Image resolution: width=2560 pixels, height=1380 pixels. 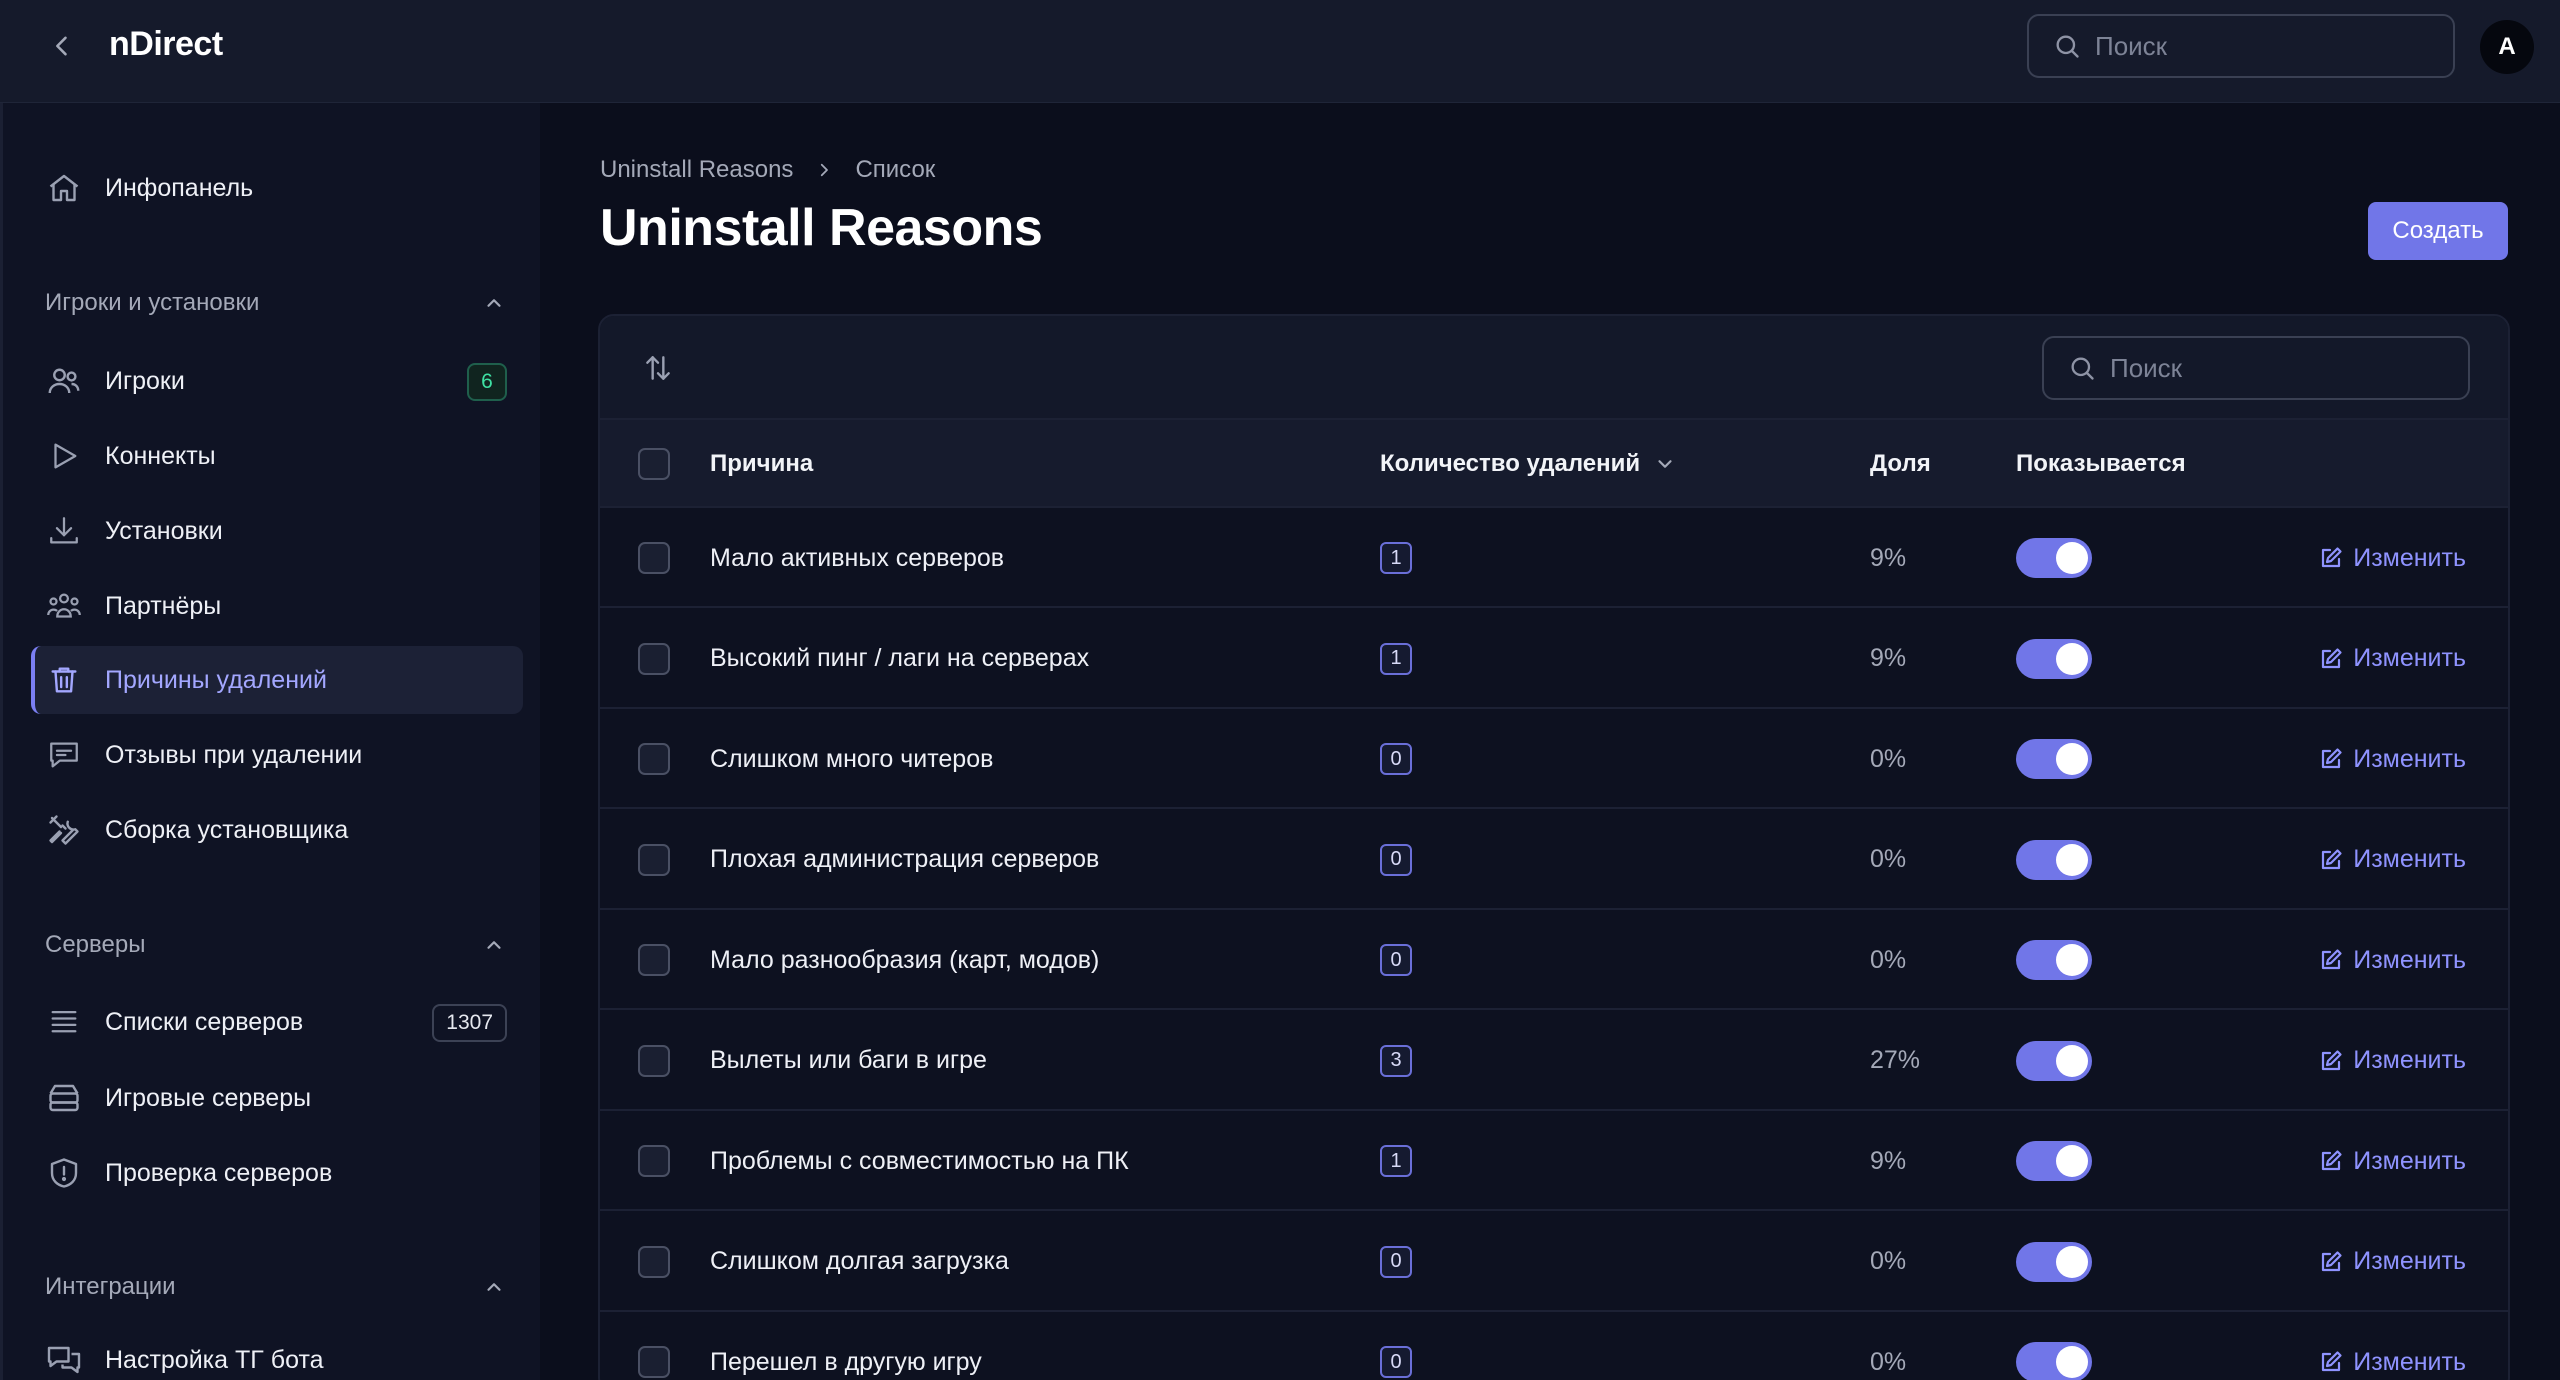 I want to click on column-header-share: Доля, so click(x=1900, y=464).